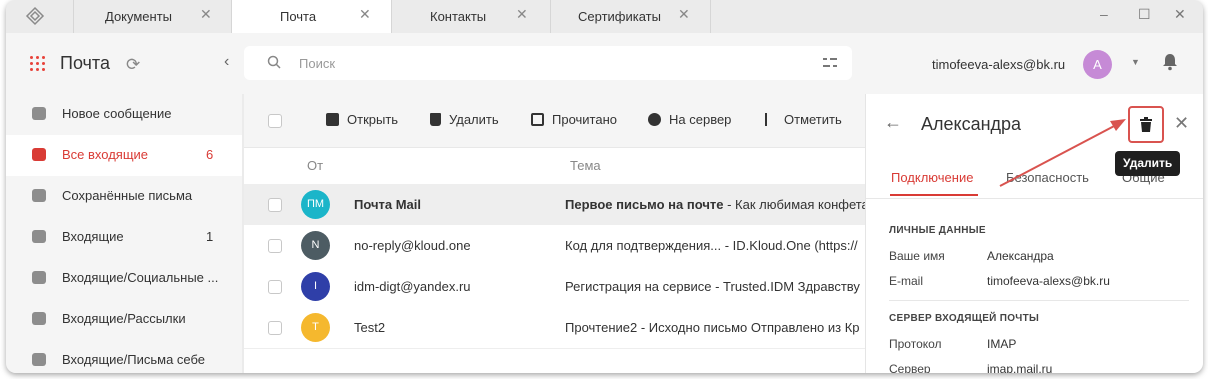 The width and height of the screenshot is (1208, 379). I want to click on flag-button: Отметить, so click(803, 119).